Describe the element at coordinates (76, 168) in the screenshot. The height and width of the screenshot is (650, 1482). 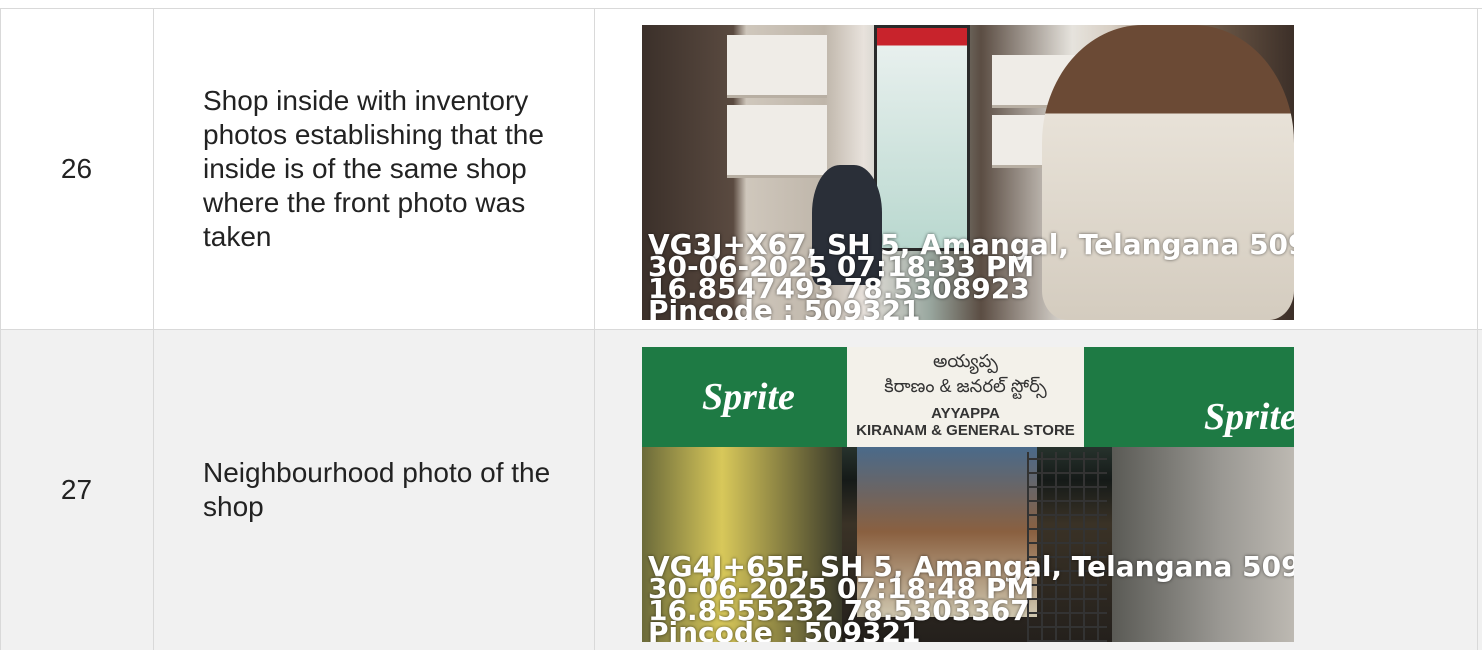
I see `row-number: 26` at that location.